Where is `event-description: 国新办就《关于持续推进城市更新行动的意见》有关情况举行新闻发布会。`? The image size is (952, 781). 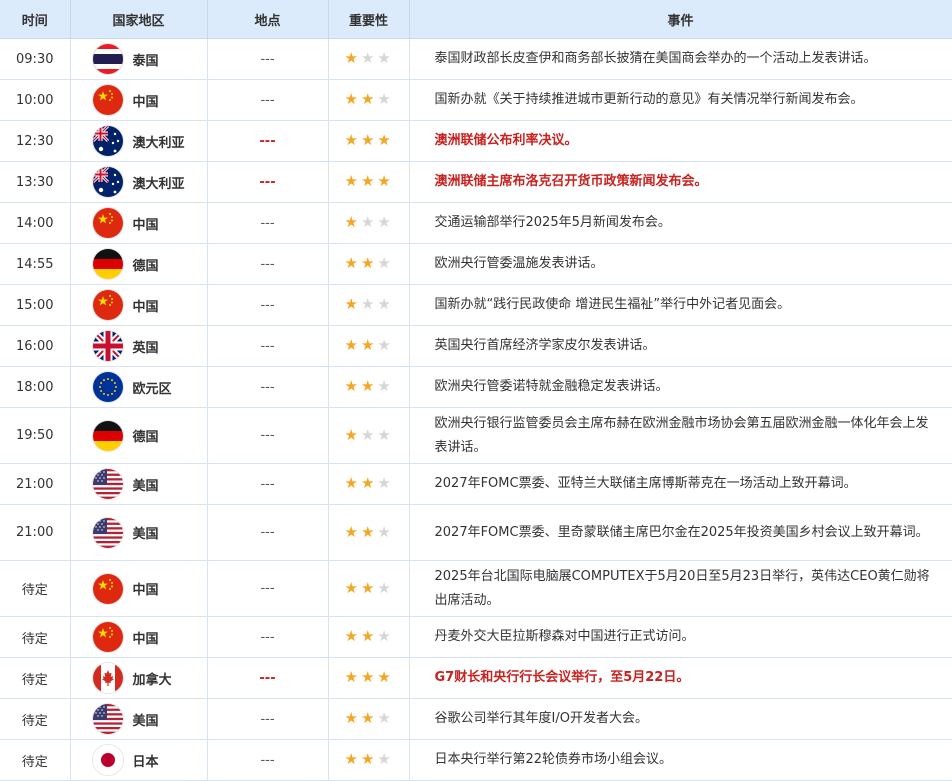 event-description: 国新办就《关于持续推进城市更新行动的意见》有关情况举行新闻发布会。 is located at coordinates (680, 100).